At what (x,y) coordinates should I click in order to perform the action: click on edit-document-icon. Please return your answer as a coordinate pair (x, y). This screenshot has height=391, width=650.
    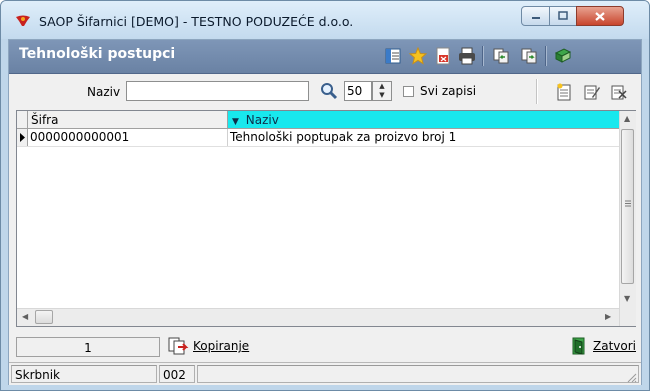
    Looking at the image, I should click on (592, 92).